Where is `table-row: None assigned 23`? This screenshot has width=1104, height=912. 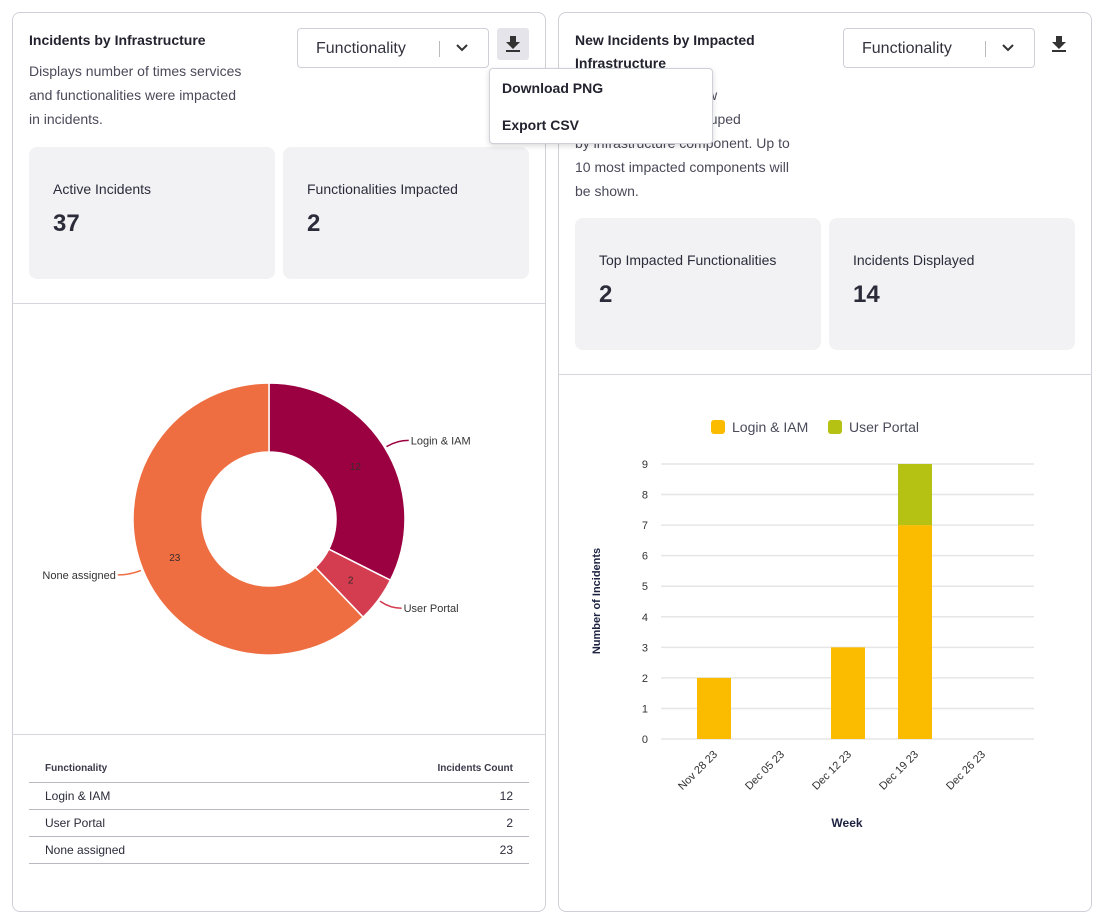 table-row: None assigned 23 is located at coordinates (279, 850).